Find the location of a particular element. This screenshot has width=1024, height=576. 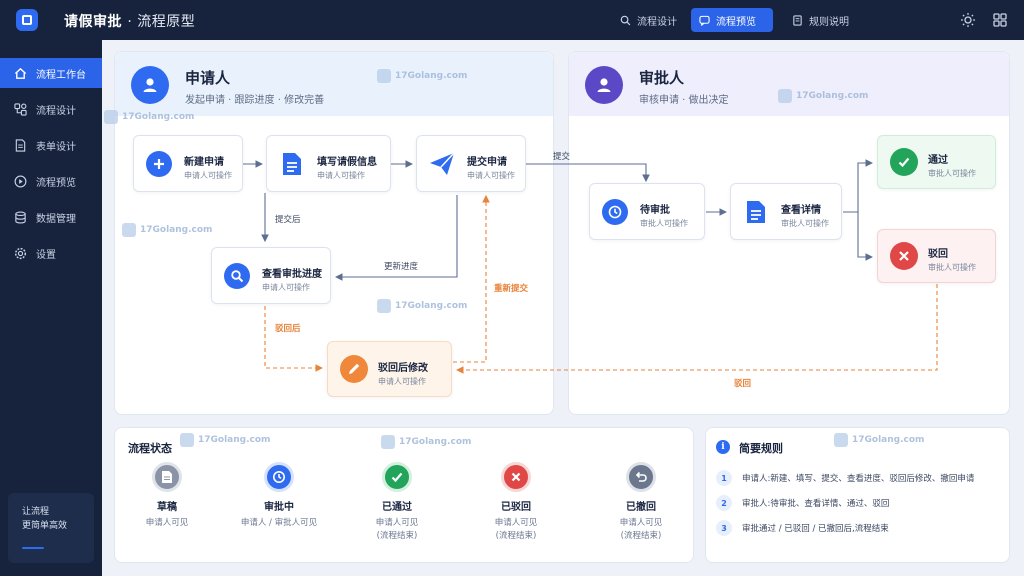

label-resubmit: 重新提交 is located at coordinates (511, 289).